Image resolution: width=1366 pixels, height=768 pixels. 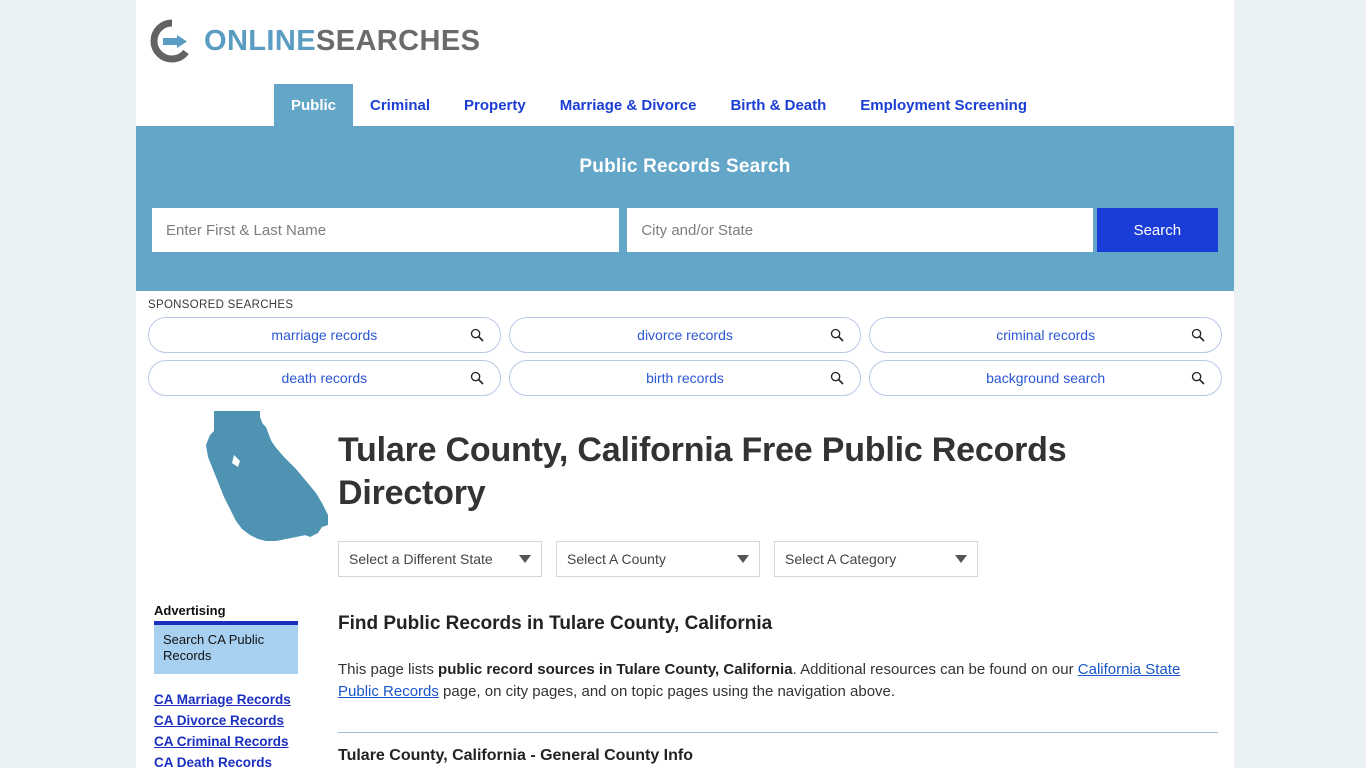 I want to click on sponsored-label-text: criminal records, so click(x=1046, y=335).